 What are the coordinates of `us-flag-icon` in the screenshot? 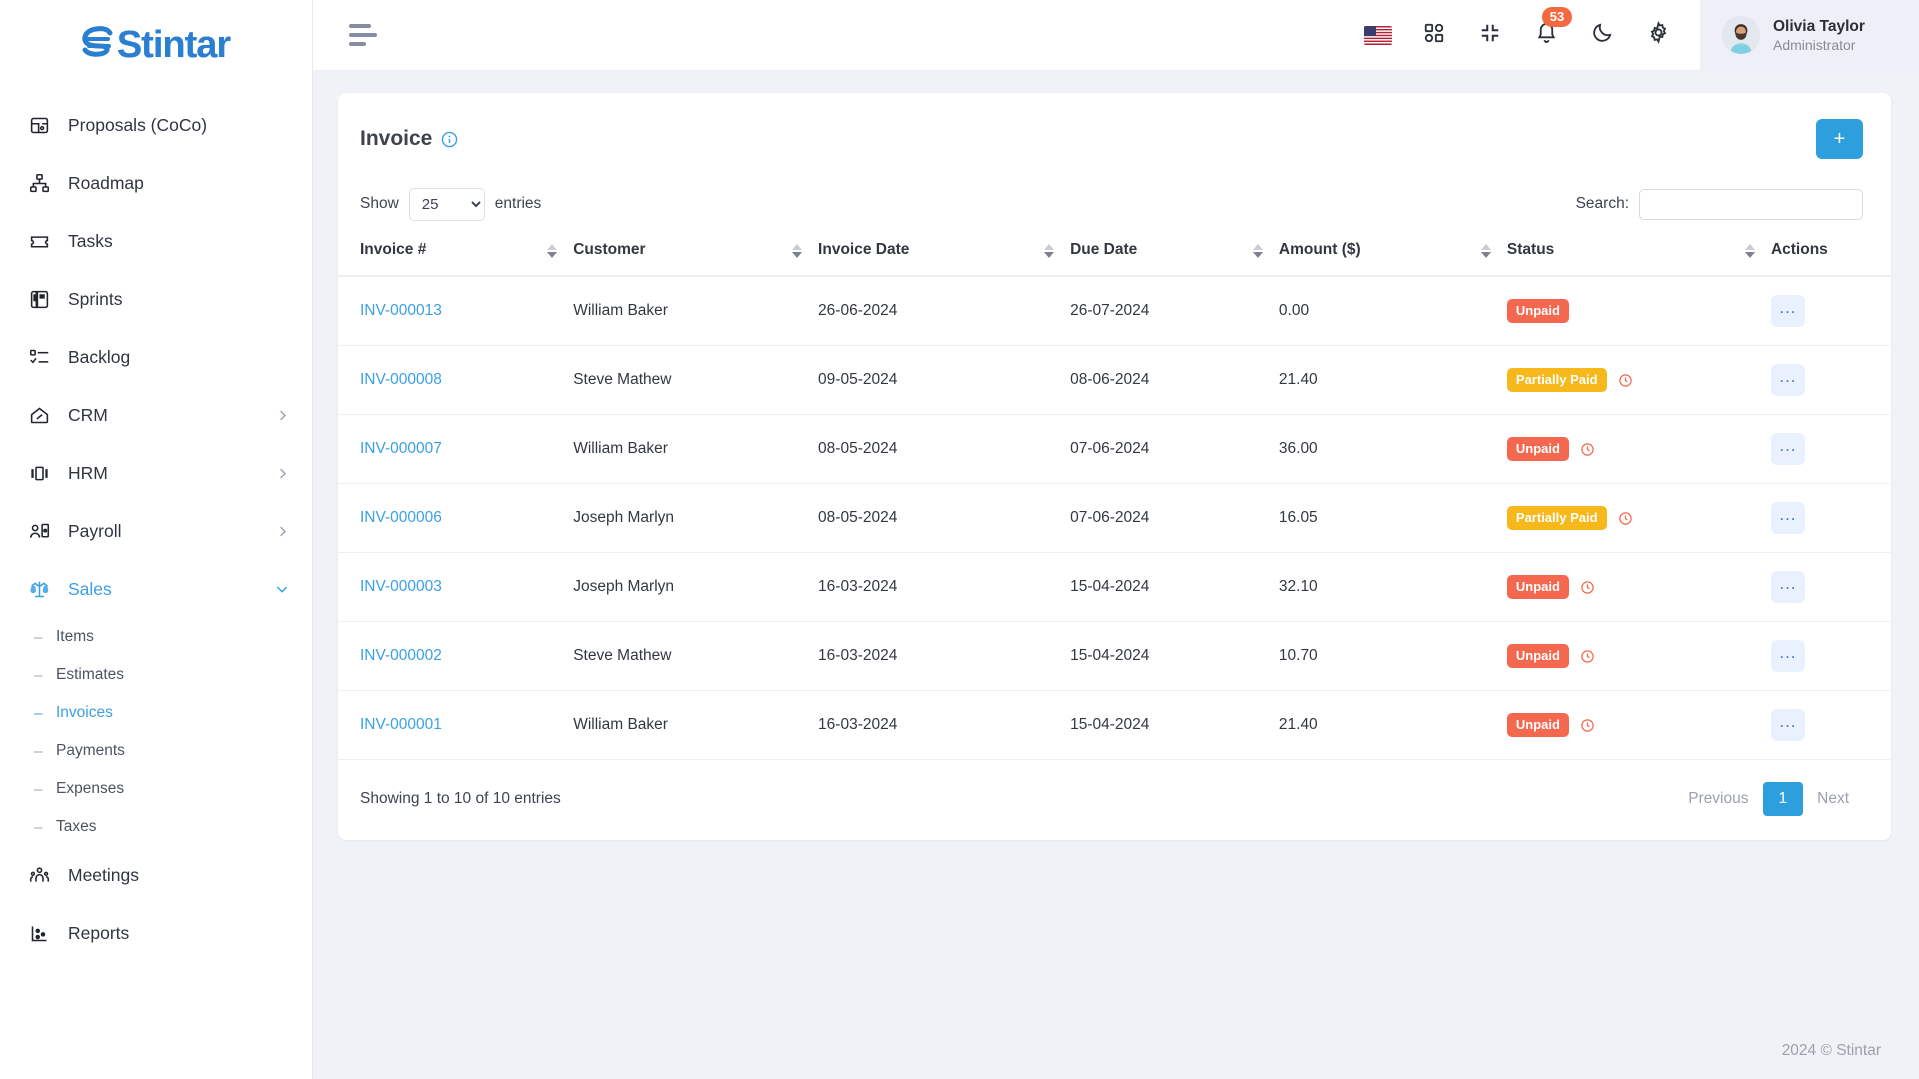 It's located at (1378, 35).